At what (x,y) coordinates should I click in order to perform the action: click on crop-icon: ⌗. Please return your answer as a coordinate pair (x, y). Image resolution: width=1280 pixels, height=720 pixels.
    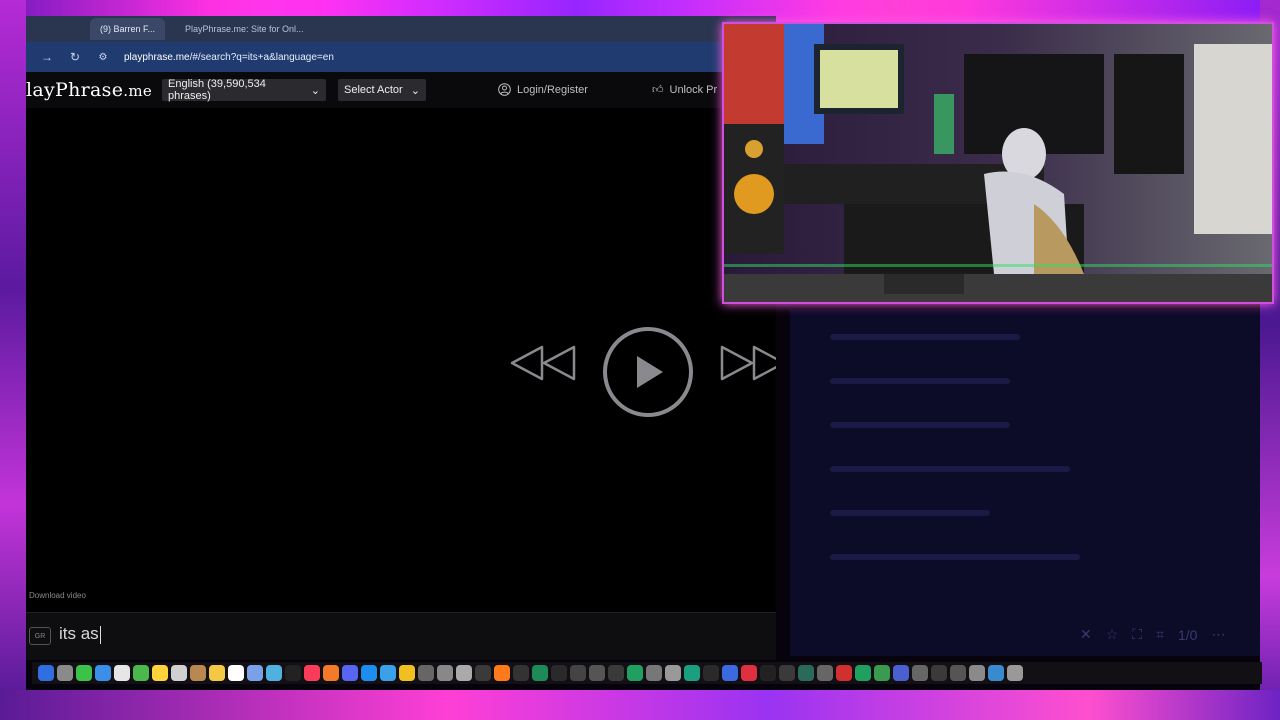
    Looking at the image, I should click on (1160, 634).